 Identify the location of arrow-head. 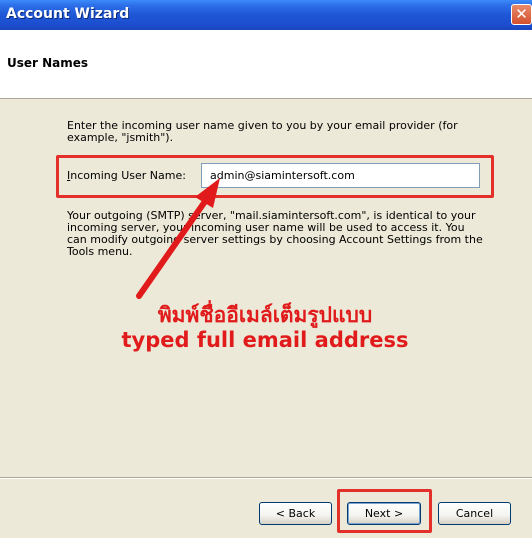
(207, 193).